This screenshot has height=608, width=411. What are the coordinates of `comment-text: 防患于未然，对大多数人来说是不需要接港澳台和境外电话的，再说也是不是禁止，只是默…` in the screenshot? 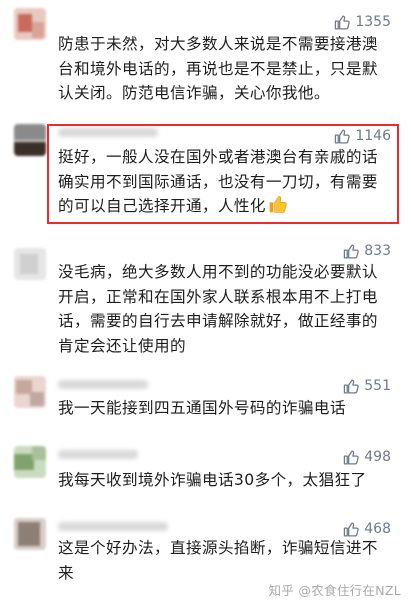 It's located at (218, 68).